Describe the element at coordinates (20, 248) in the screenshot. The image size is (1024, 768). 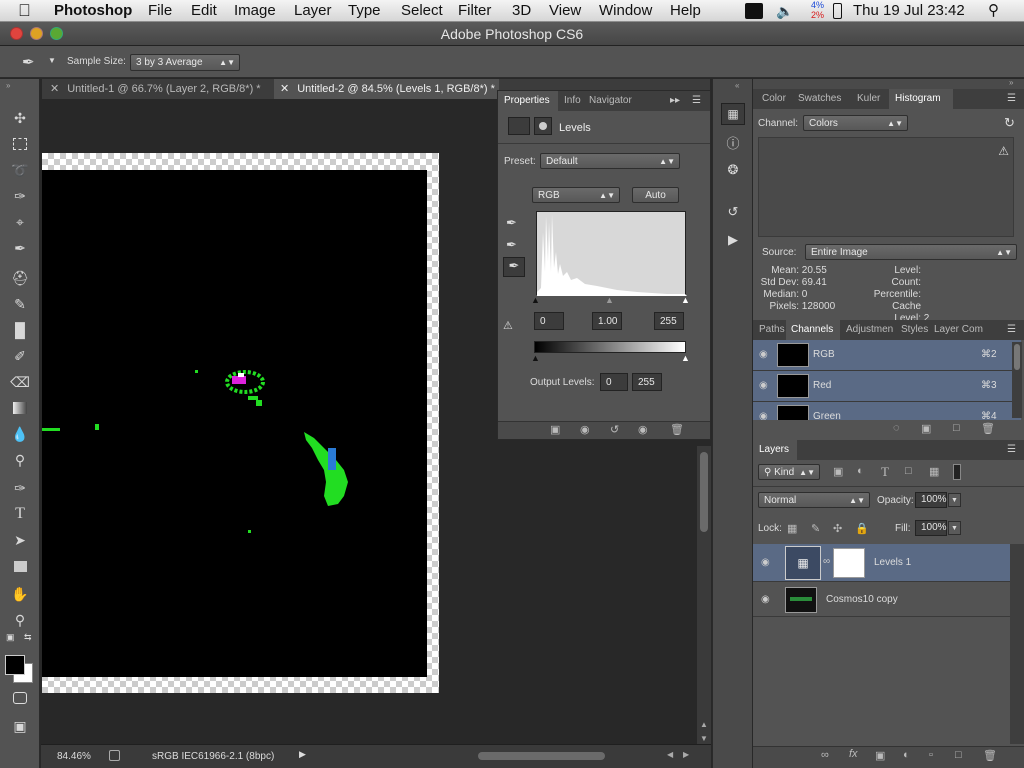
I see `eyedropper-tool-icon: ✒` at that location.